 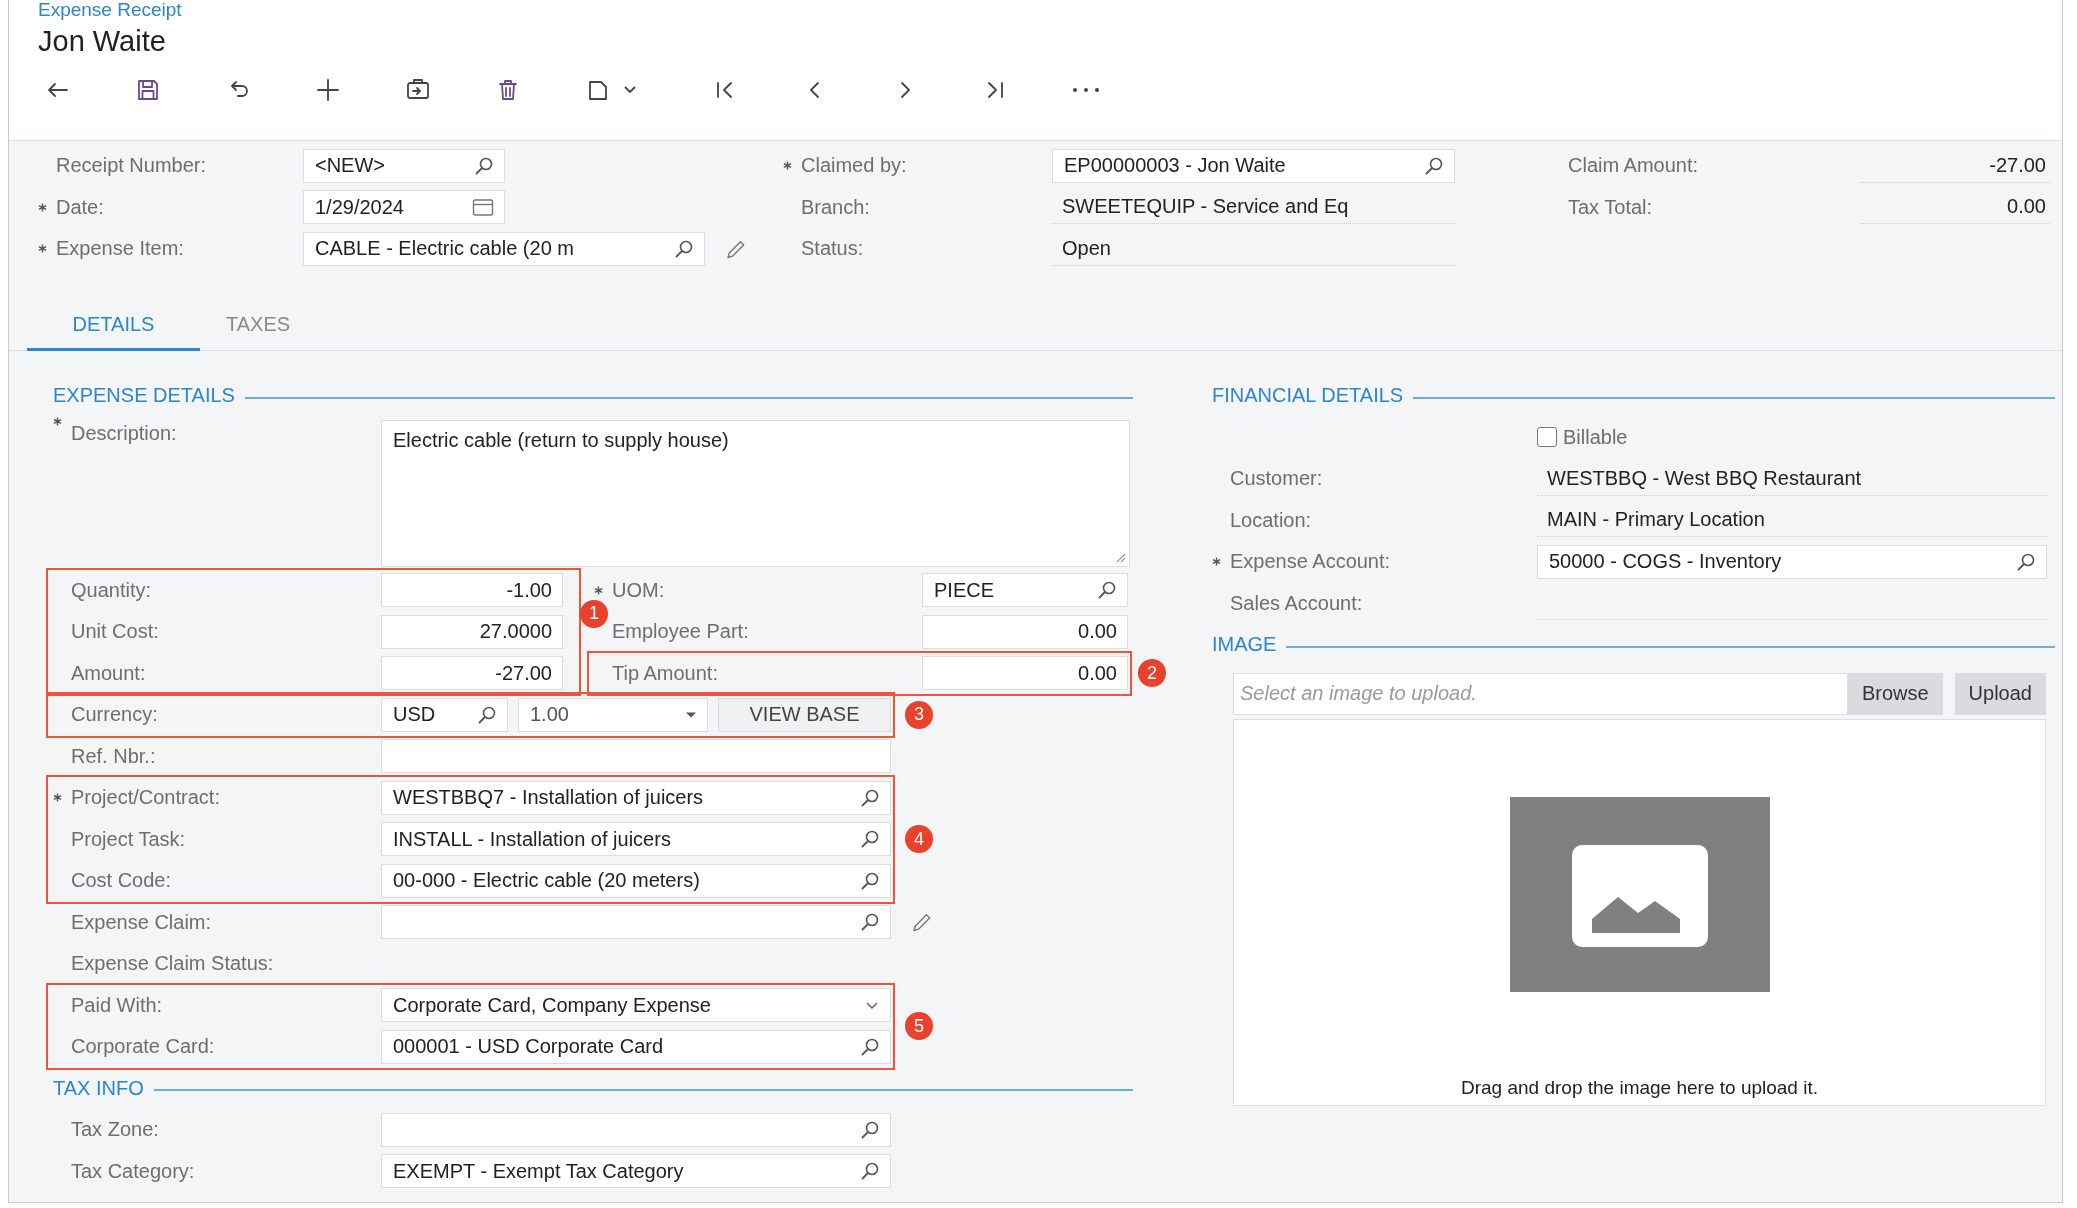 I want to click on input-field, so click(x=636, y=756).